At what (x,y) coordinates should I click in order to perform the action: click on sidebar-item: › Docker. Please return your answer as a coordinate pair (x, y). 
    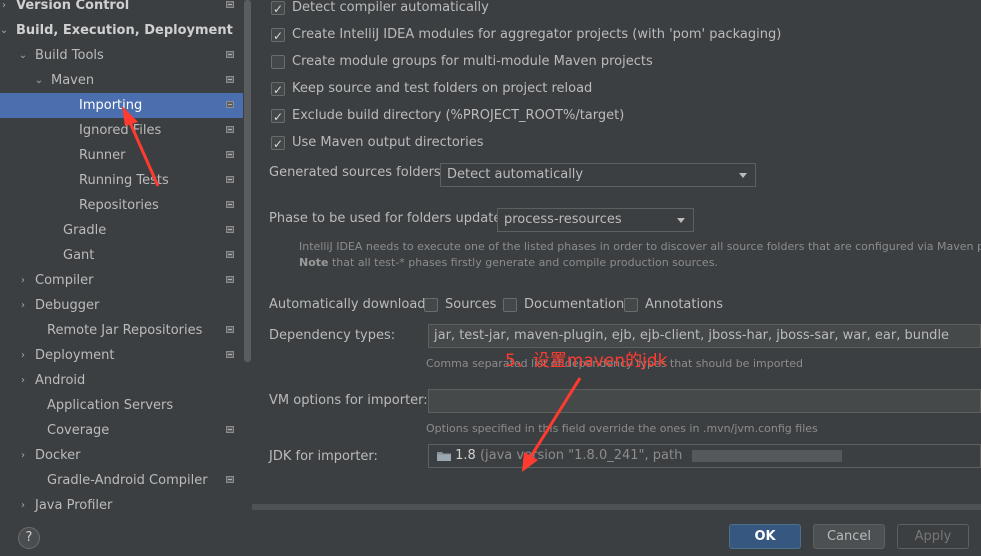
    Looking at the image, I should click on (121, 455).